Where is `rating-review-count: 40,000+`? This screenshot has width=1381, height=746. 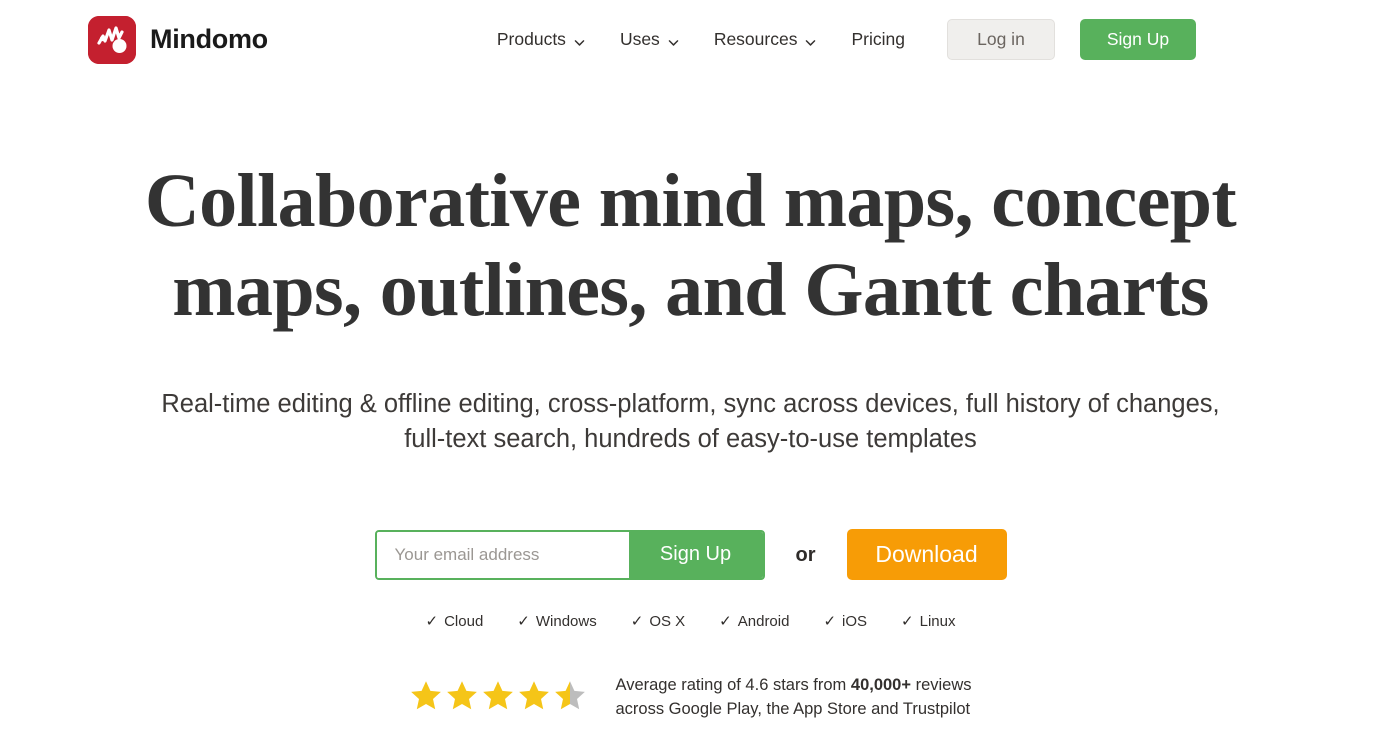
rating-review-count: 40,000+ is located at coordinates (880, 685).